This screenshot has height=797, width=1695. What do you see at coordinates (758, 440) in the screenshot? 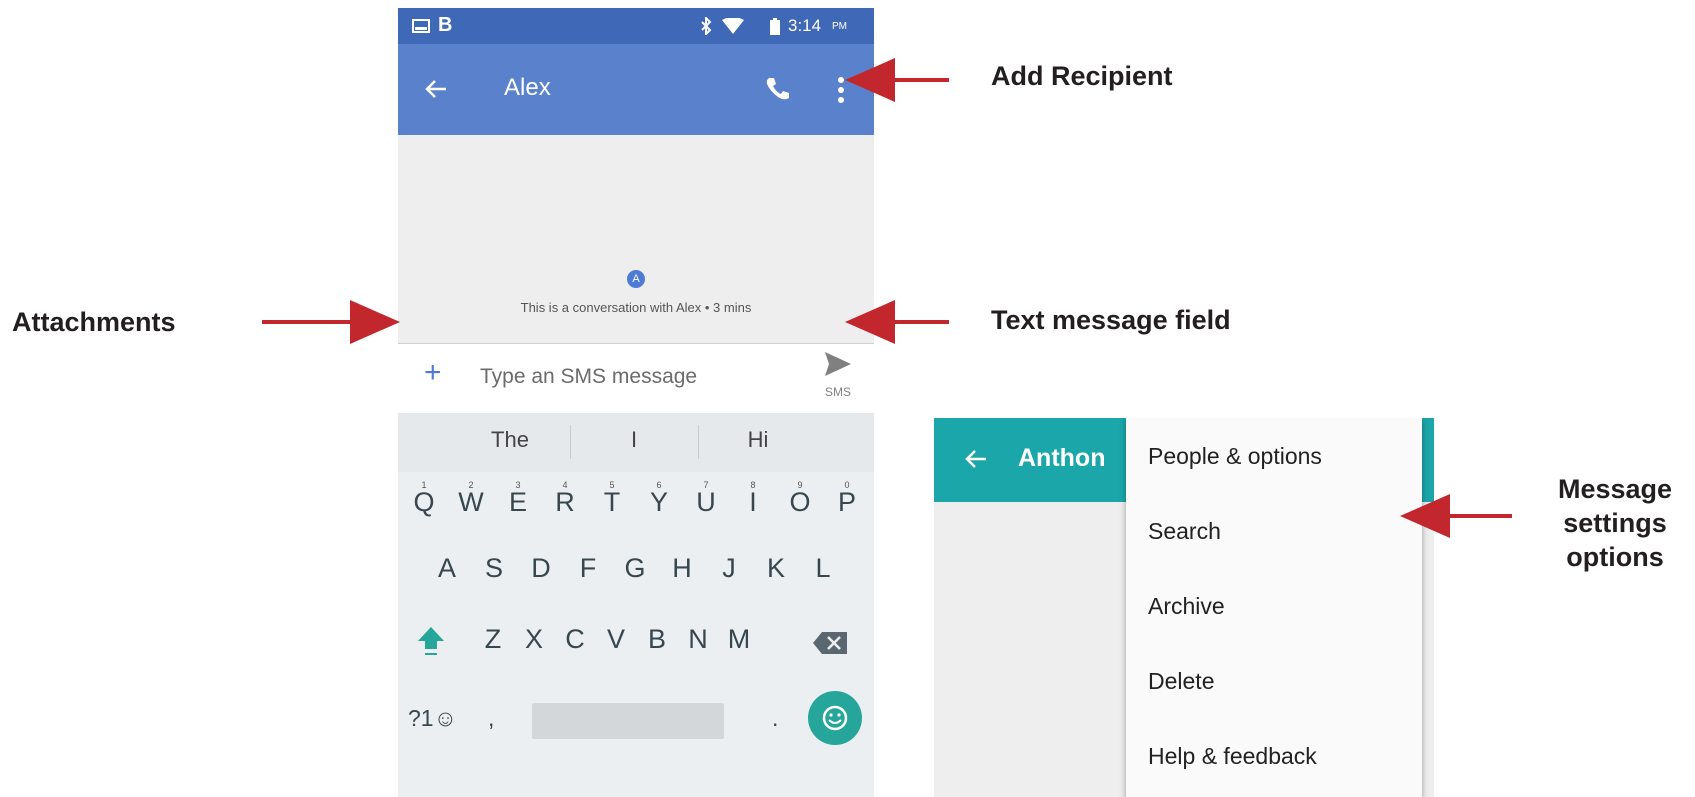
I see `suggestion-hi: Hi` at bounding box center [758, 440].